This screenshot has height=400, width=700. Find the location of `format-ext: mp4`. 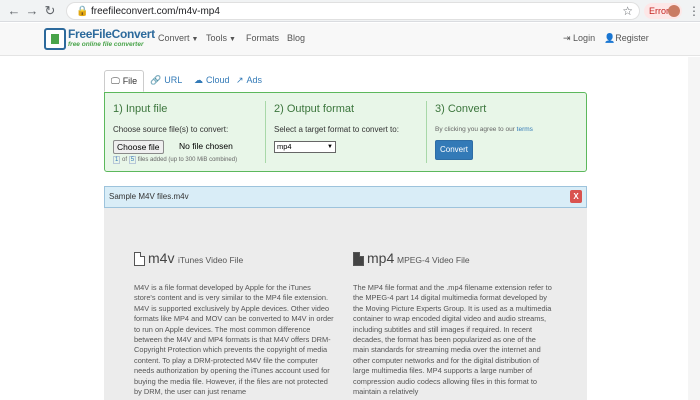

format-ext: mp4 is located at coordinates (381, 258).